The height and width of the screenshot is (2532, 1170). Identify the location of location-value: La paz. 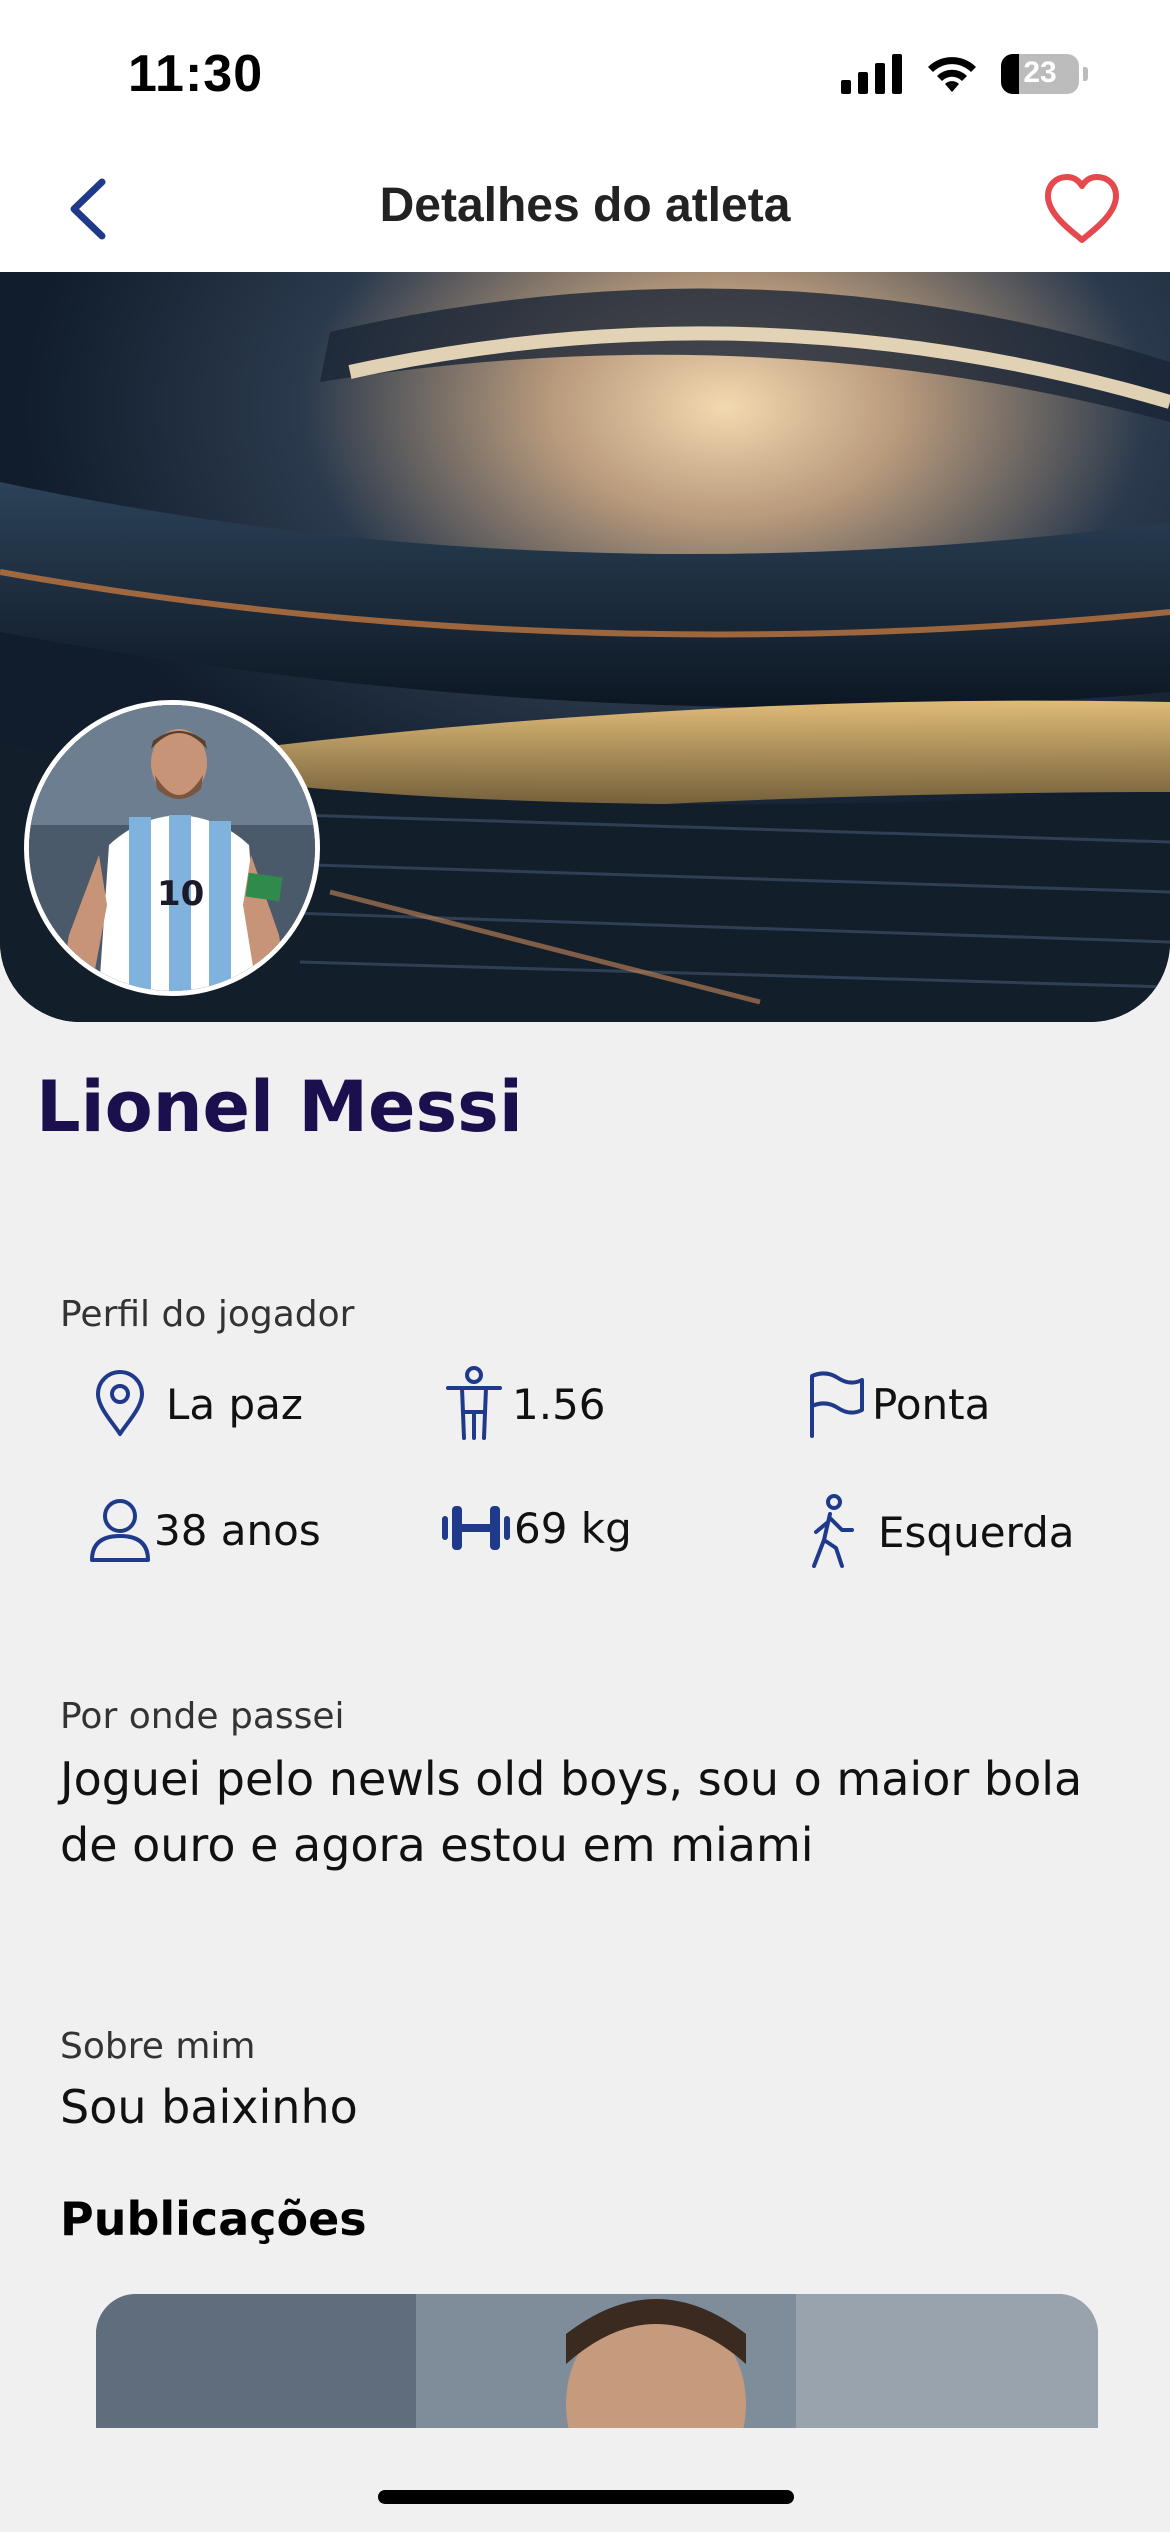
(234, 1404).